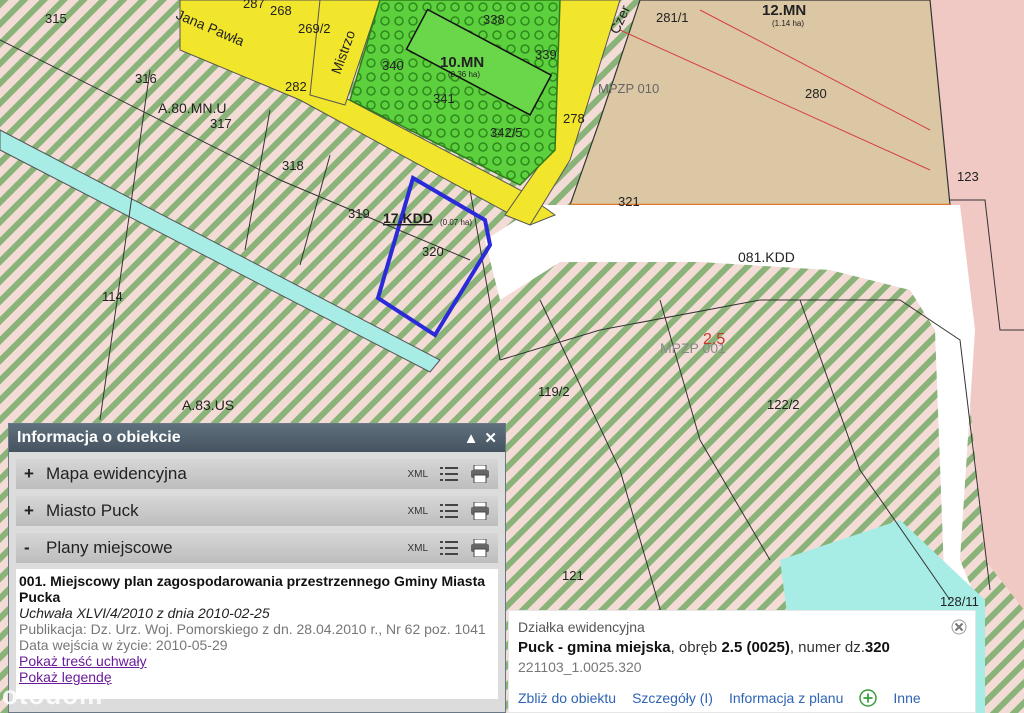  What do you see at coordinates (714, 339) in the screenshot?
I see `label-obreb: 2.5` at bounding box center [714, 339].